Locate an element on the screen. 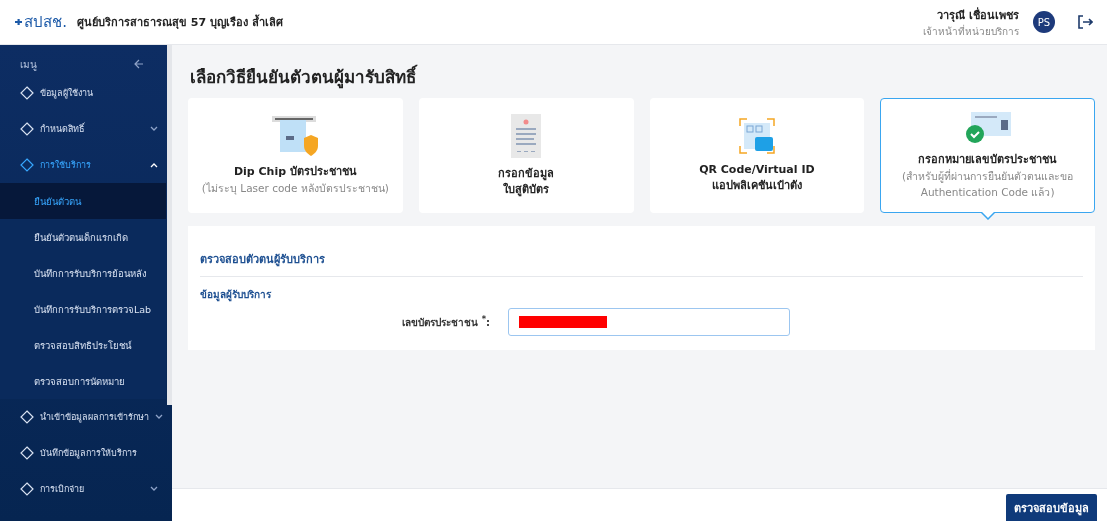 The height and width of the screenshot is (521, 1107). method-card: กรอกข้อมูล ใบสูติบัตร is located at coordinates (526, 155).